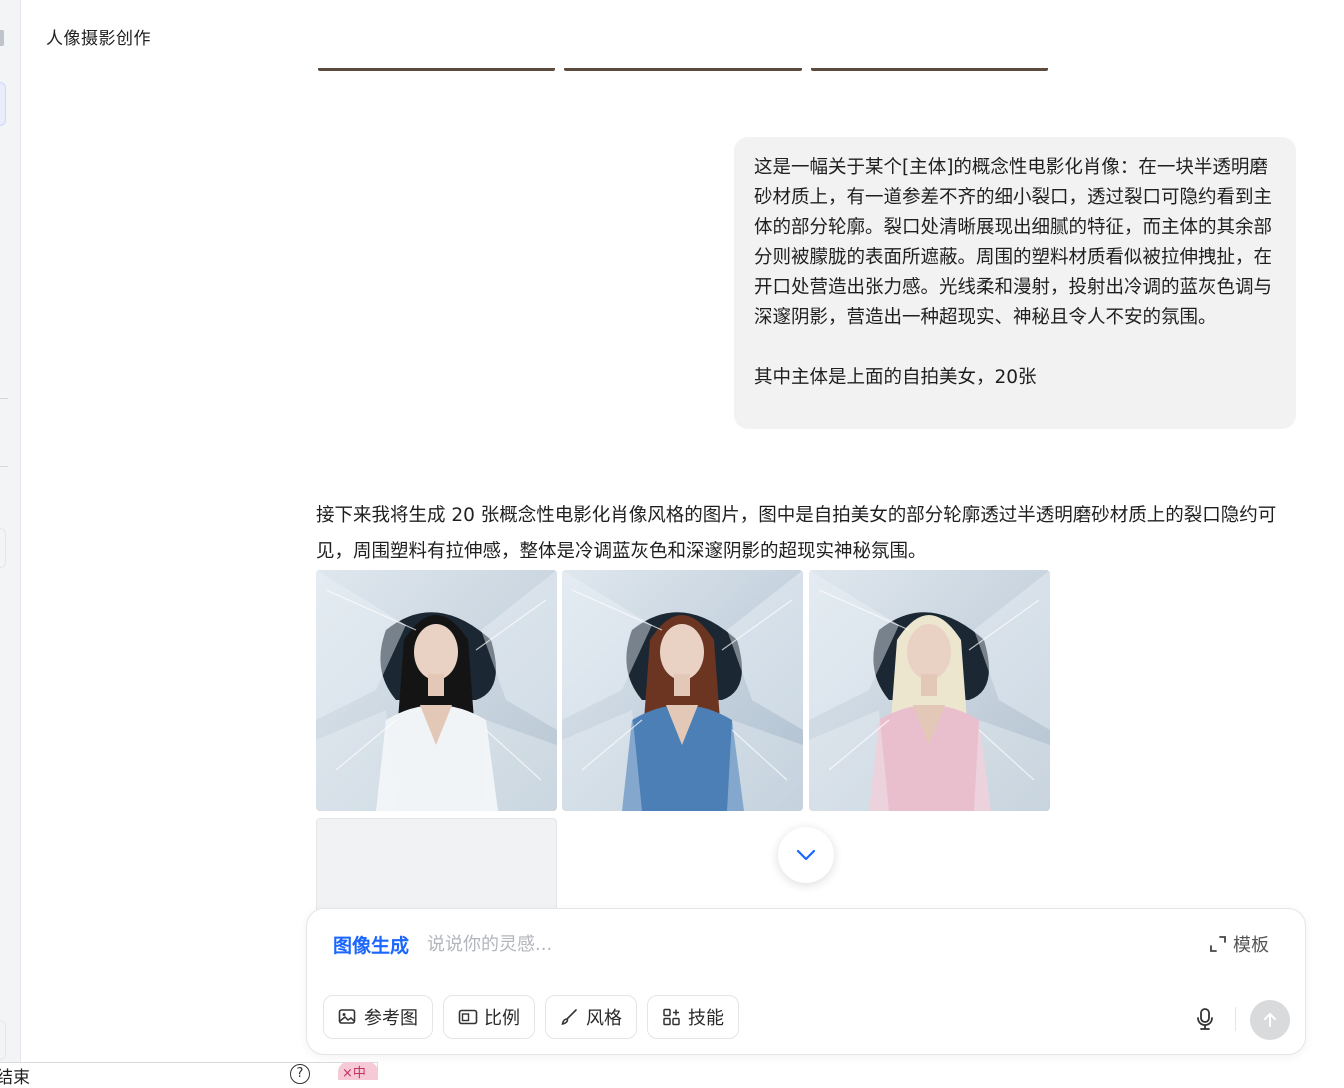  What do you see at coordinates (391, 1018) in the screenshot?
I see `reference-image-label: 参考图` at bounding box center [391, 1018].